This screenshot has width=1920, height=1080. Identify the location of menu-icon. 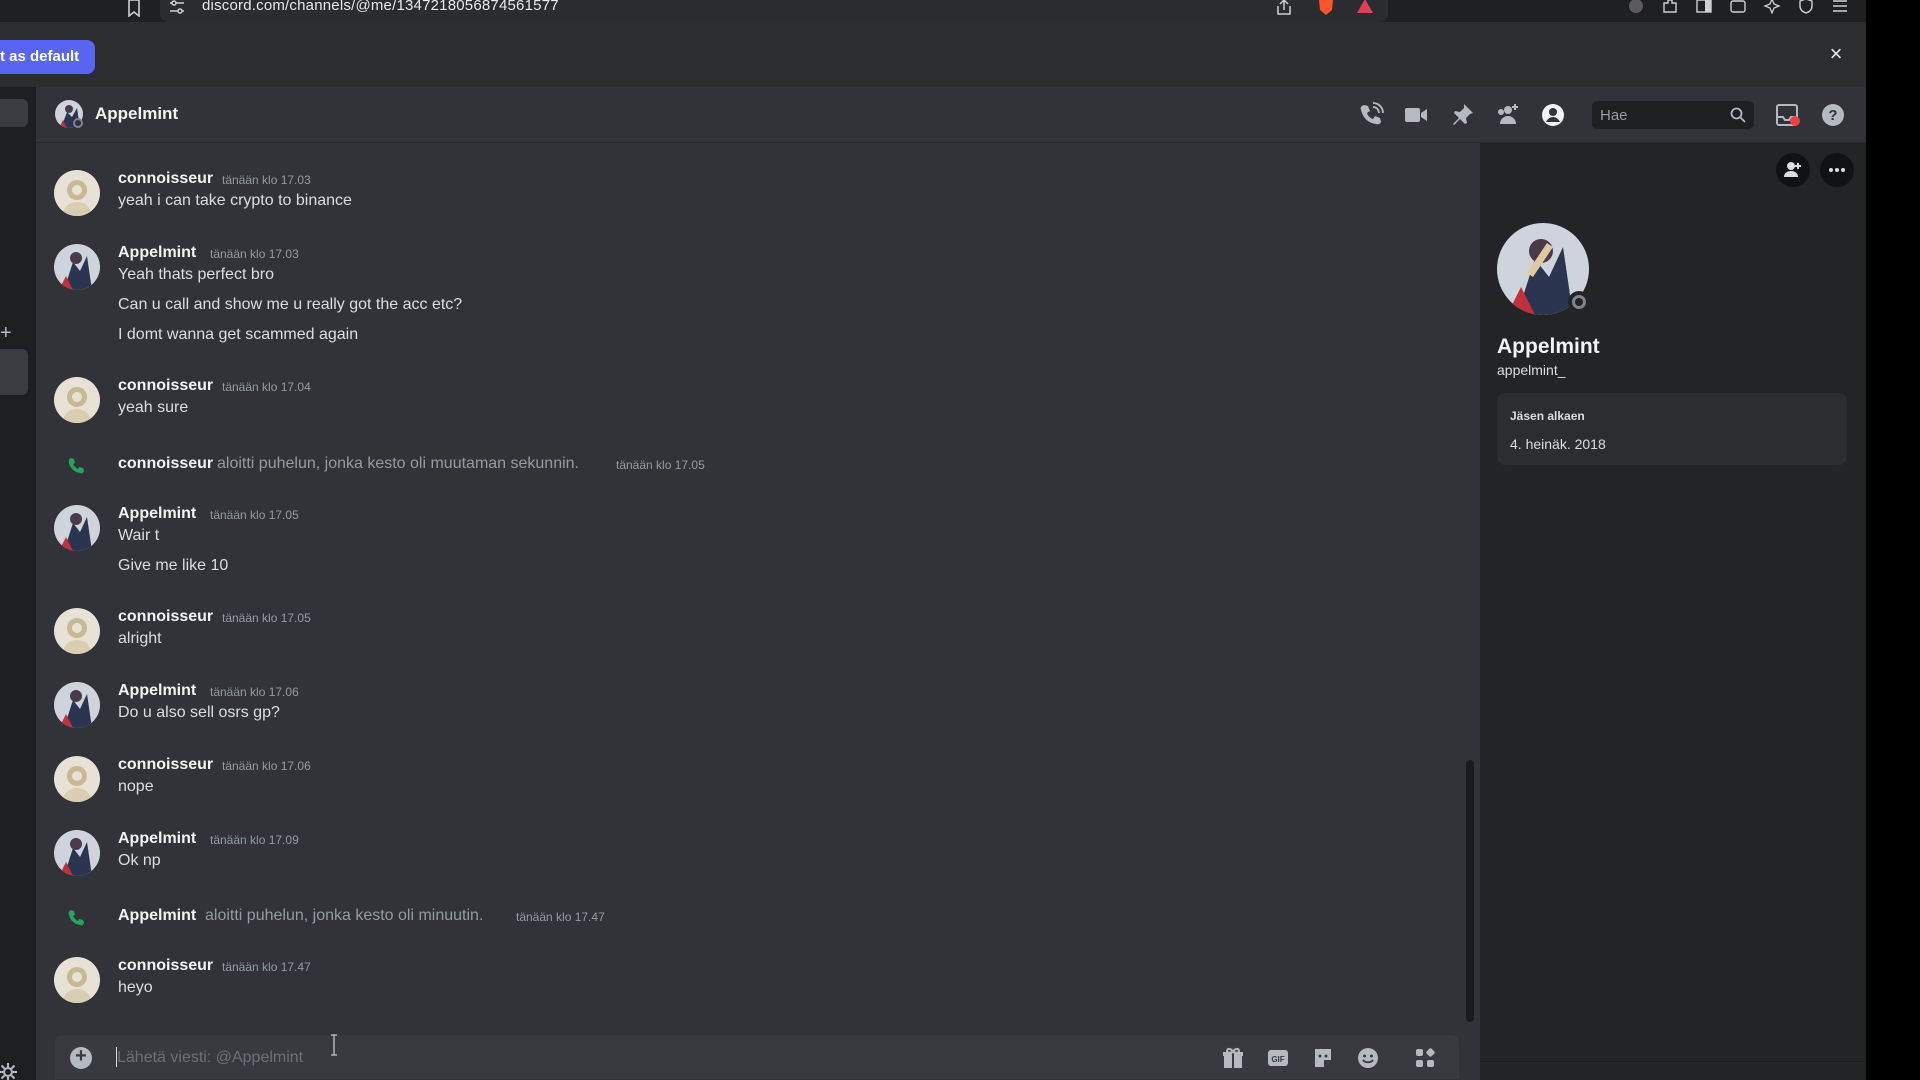
(1840, 7).